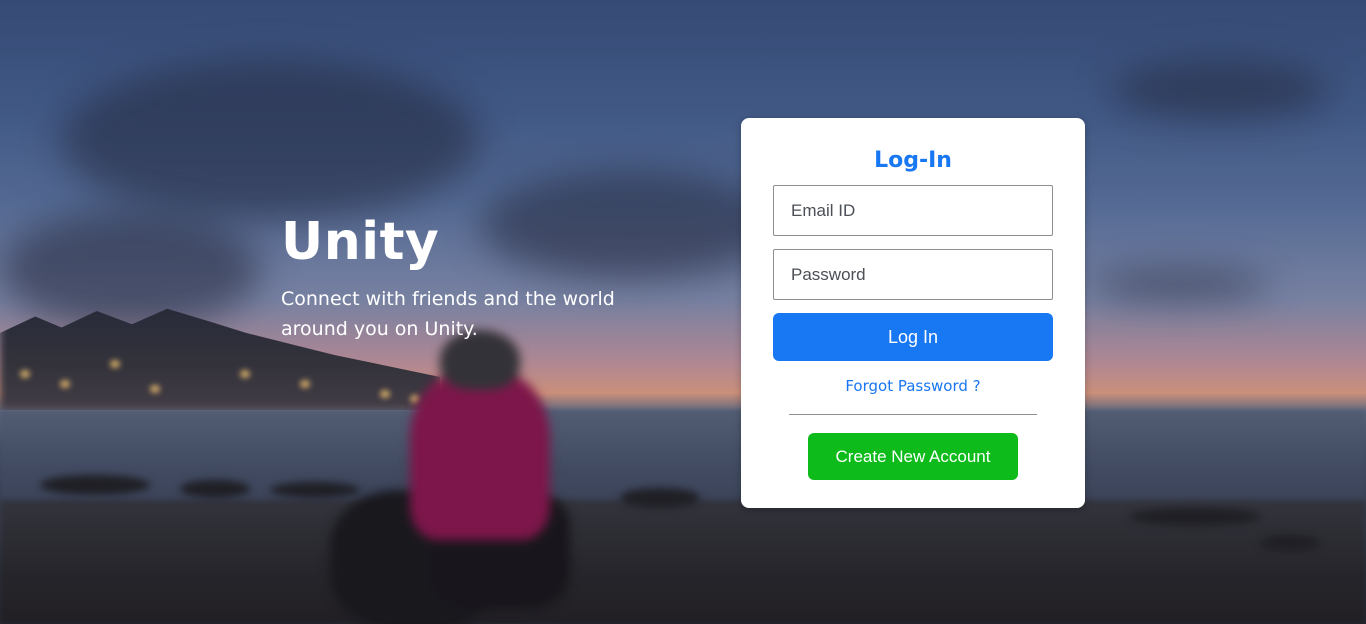  What do you see at coordinates (913, 337) in the screenshot?
I see `login-button: Log In` at bounding box center [913, 337].